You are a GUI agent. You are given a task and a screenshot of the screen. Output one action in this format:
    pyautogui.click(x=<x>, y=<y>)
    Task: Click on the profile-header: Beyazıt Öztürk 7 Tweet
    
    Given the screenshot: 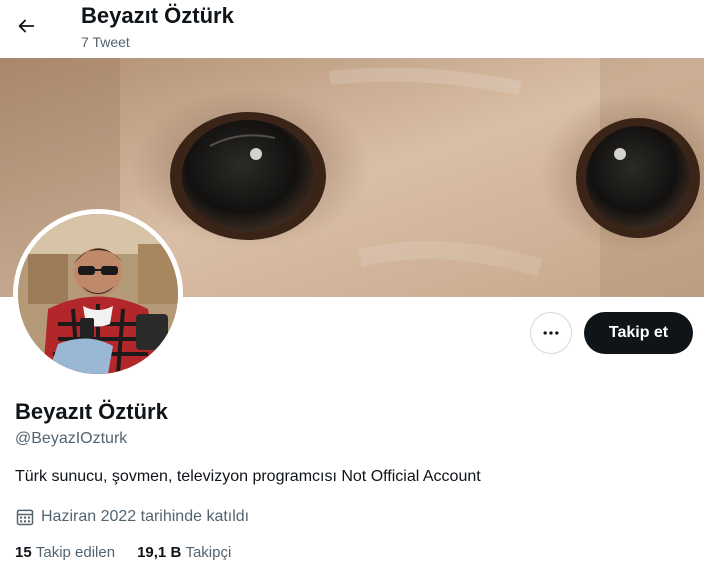 What is the action you would take?
    pyautogui.click(x=352, y=29)
    